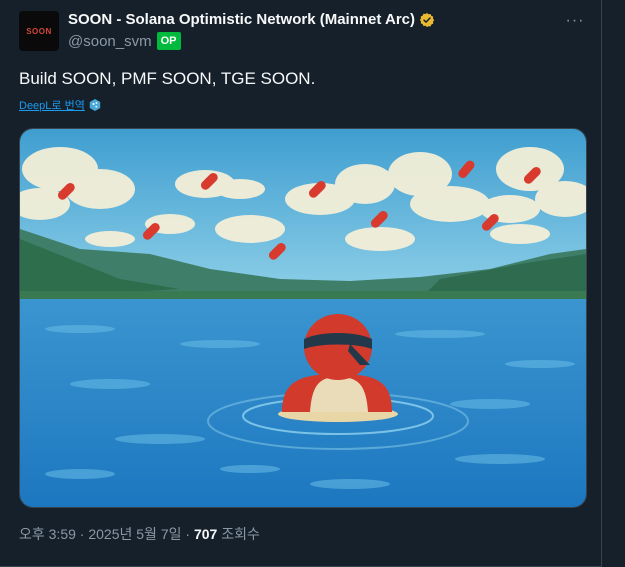 This screenshot has height=567, width=625. Describe the element at coordinates (240, 534) in the screenshot. I see `view-count-label: 조회수` at that location.